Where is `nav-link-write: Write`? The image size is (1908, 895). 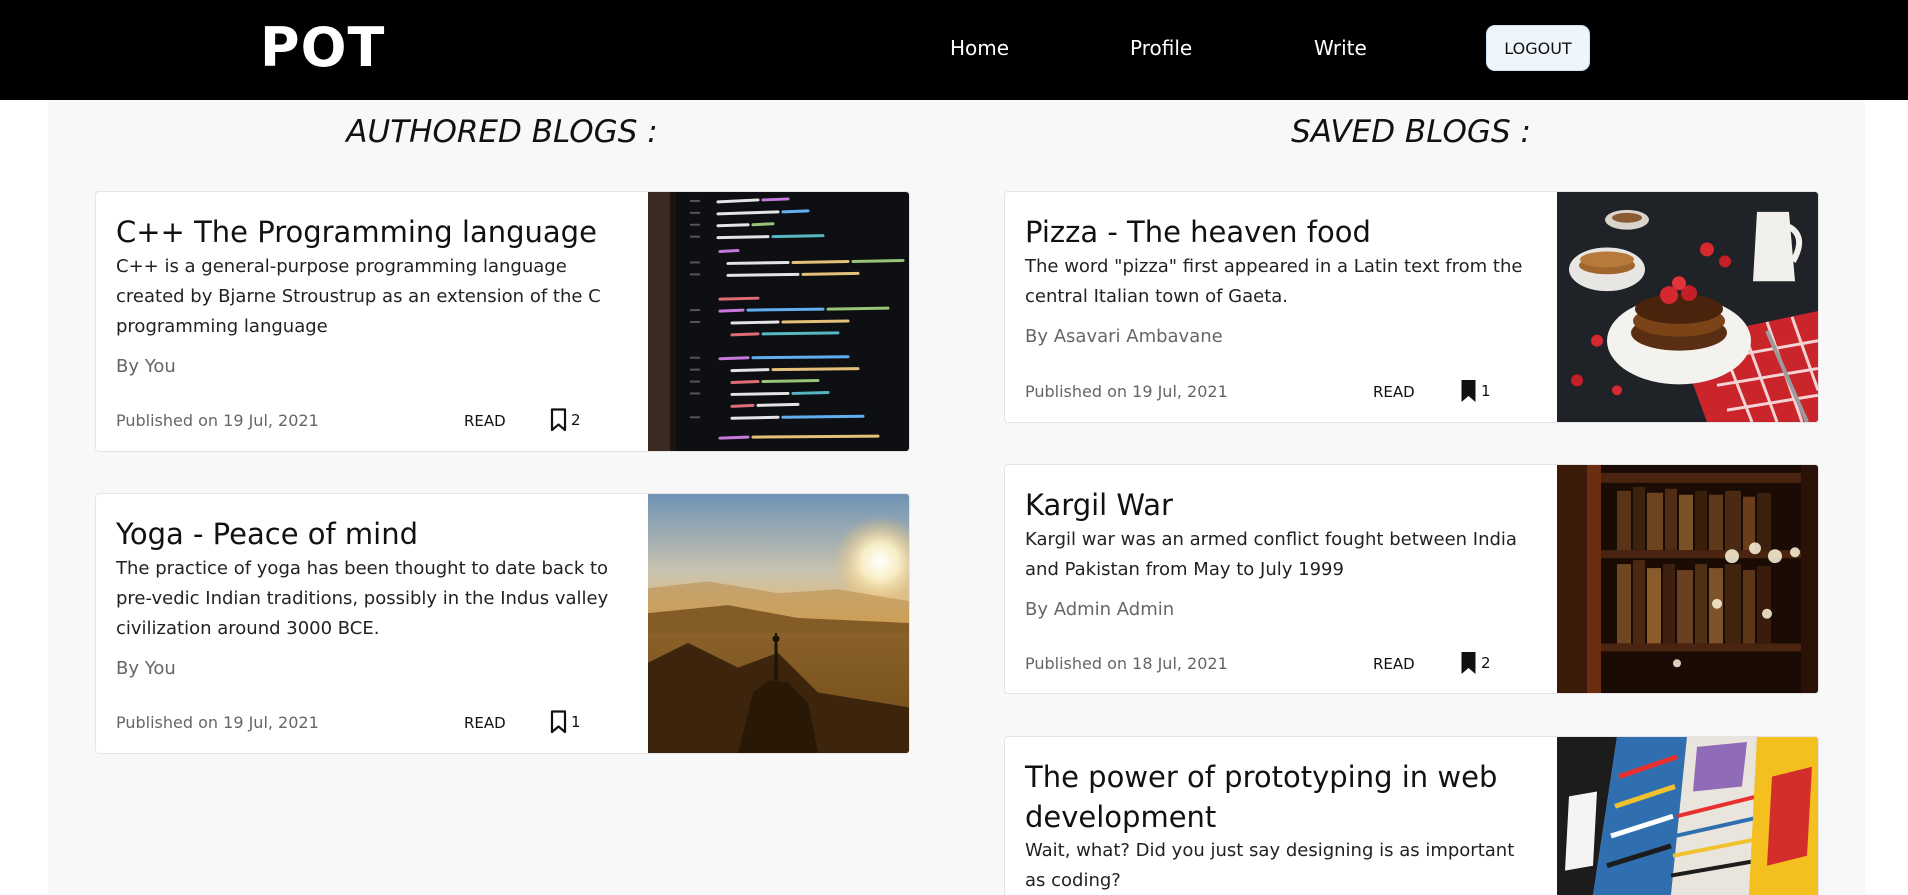
nav-link-write: Write is located at coordinates (1340, 48).